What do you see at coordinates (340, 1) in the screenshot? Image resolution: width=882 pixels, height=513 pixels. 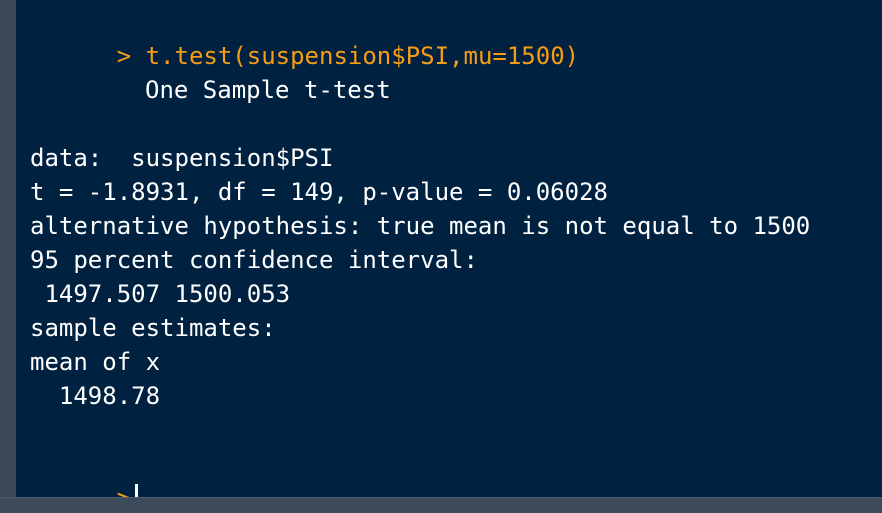 I see `previous-output-fragment: --- ---- ----- ----- --- ---- ----` at bounding box center [340, 1].